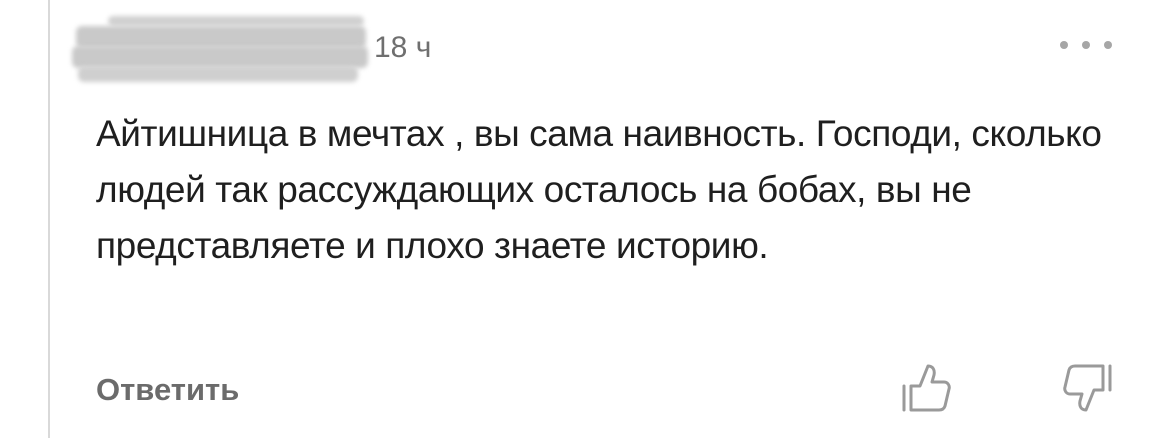 This screenshot has height=438, width=1170. Describe the element at coordinates (167, 390) in the screenshot. I see `reply-button: Ответить` at that location.